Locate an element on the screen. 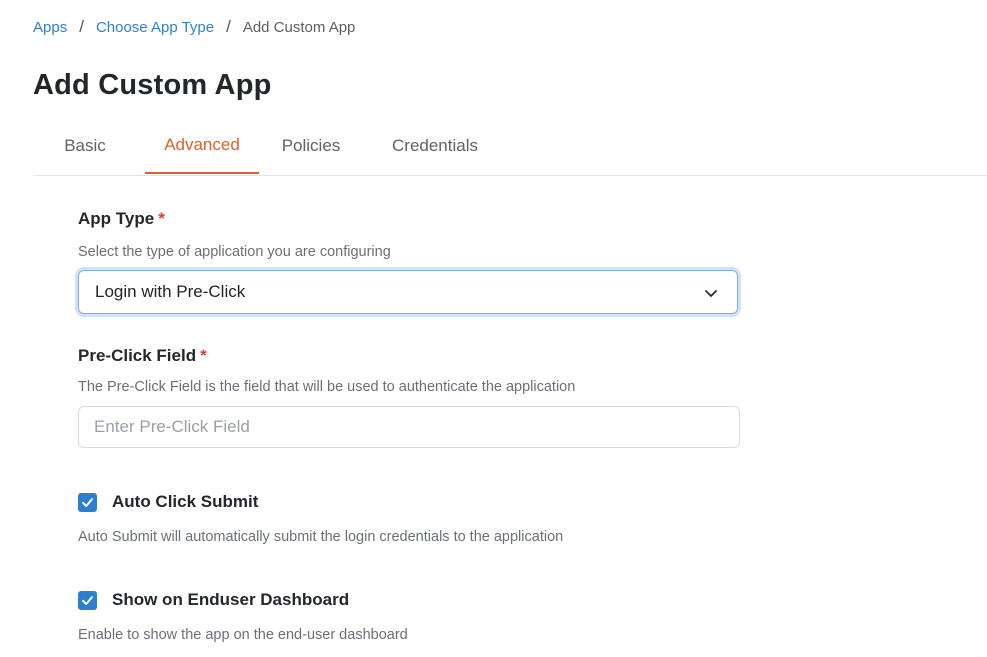  auto-click-submit-row: Auto Click Submit is located at coordinates (168, 502).